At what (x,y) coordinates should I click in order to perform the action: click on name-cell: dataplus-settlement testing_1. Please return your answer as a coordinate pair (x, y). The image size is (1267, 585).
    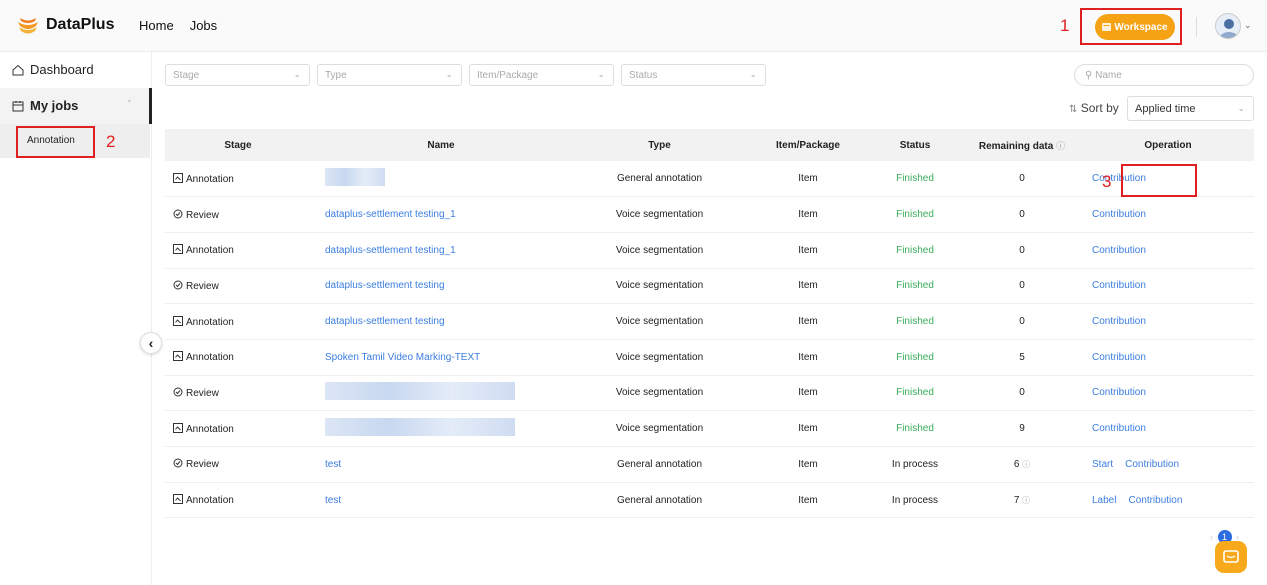
    Looking at the image, I should click on (441, 250).